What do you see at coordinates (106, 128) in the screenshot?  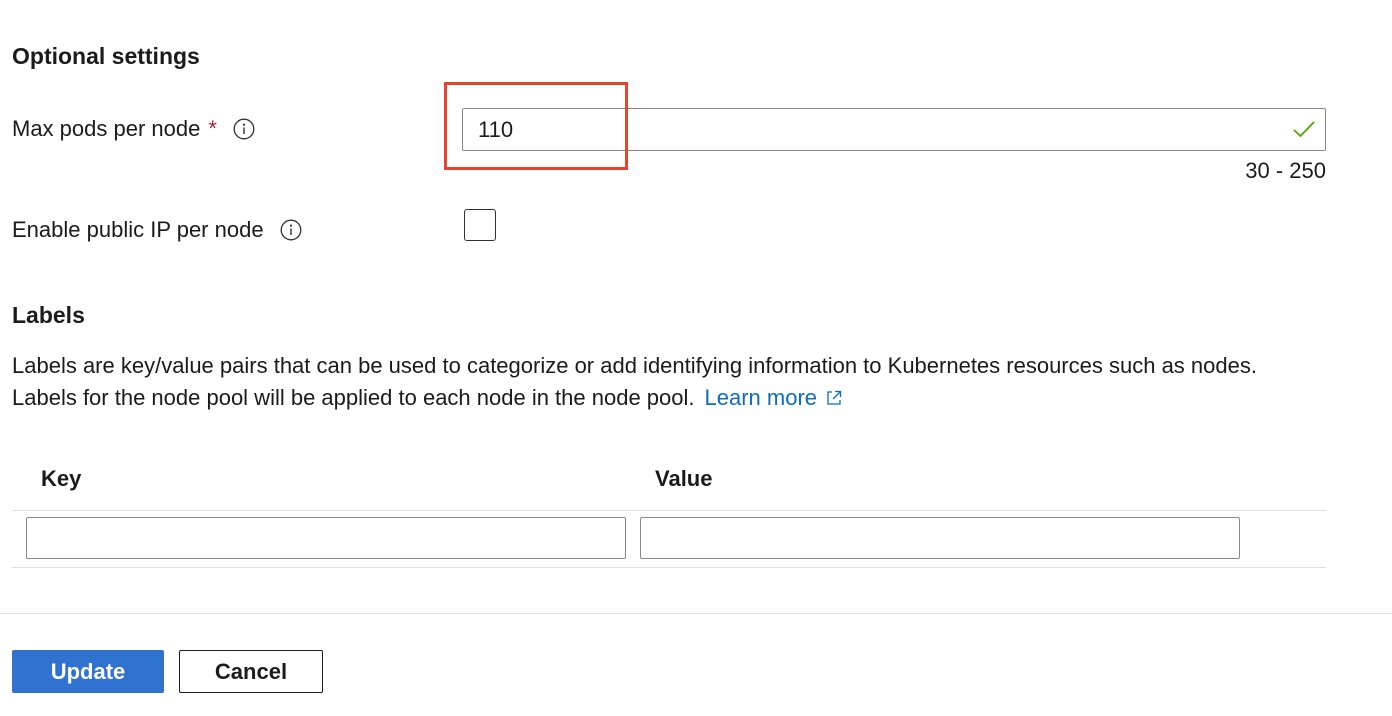 I see `max-pods-label: Max pods per node` at bounding box center [106, 128].